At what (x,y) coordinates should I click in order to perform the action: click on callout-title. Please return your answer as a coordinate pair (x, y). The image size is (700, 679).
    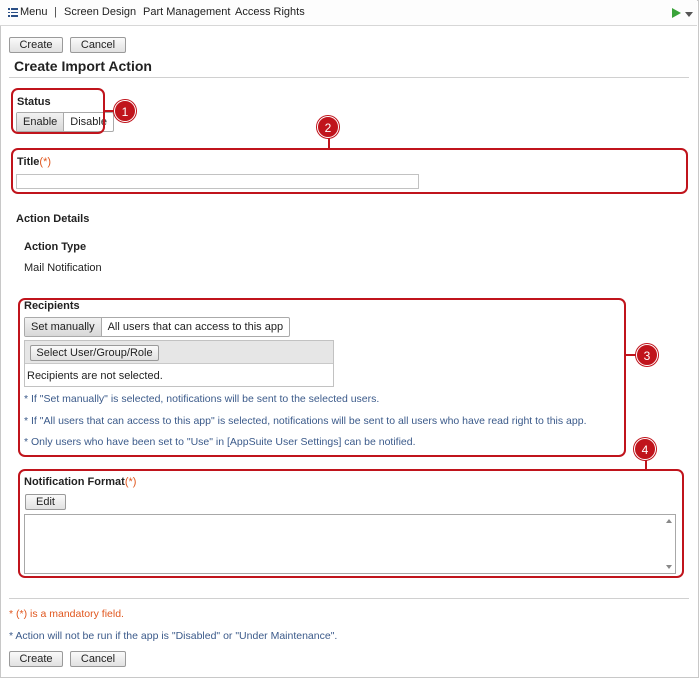
    Looking at the image, I should click on (349, 171).